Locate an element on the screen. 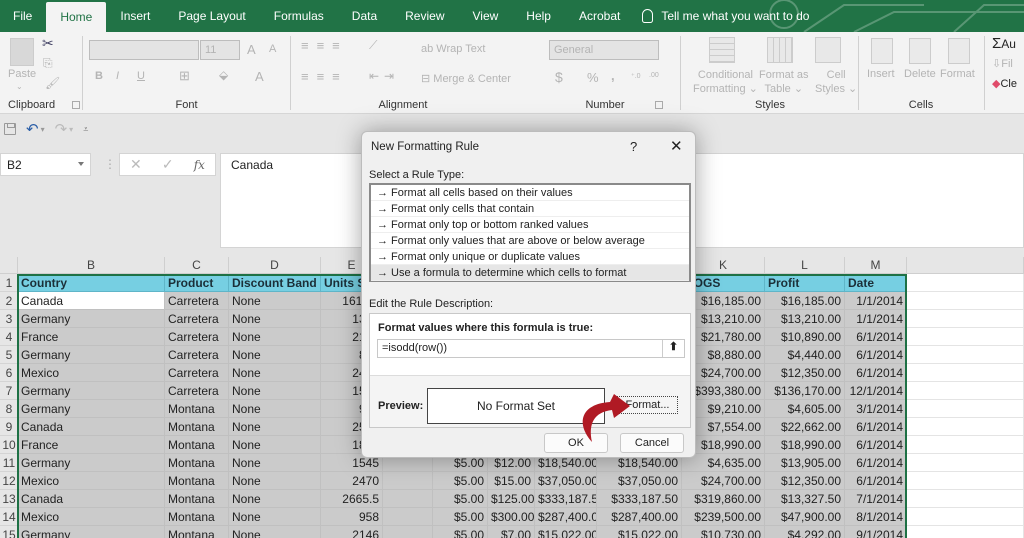 The height and width of the screenshot is (538, 1024). horizontal-align-icons: ≡≡≡ is located at coordinates (324, 76).